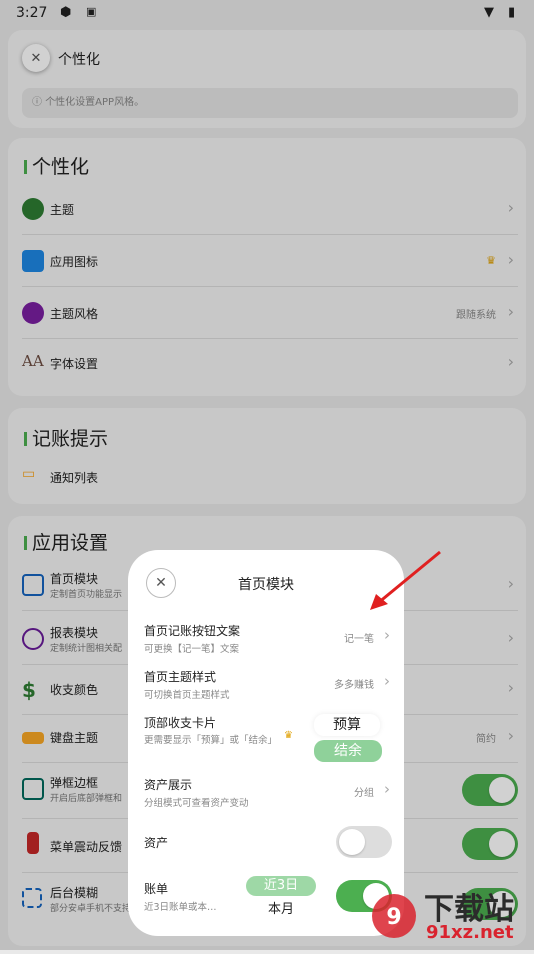 The height and width of the screenshot is (954, 534). I want to click on watermark: 9 下载站 91xz.net, so click(449, 916).